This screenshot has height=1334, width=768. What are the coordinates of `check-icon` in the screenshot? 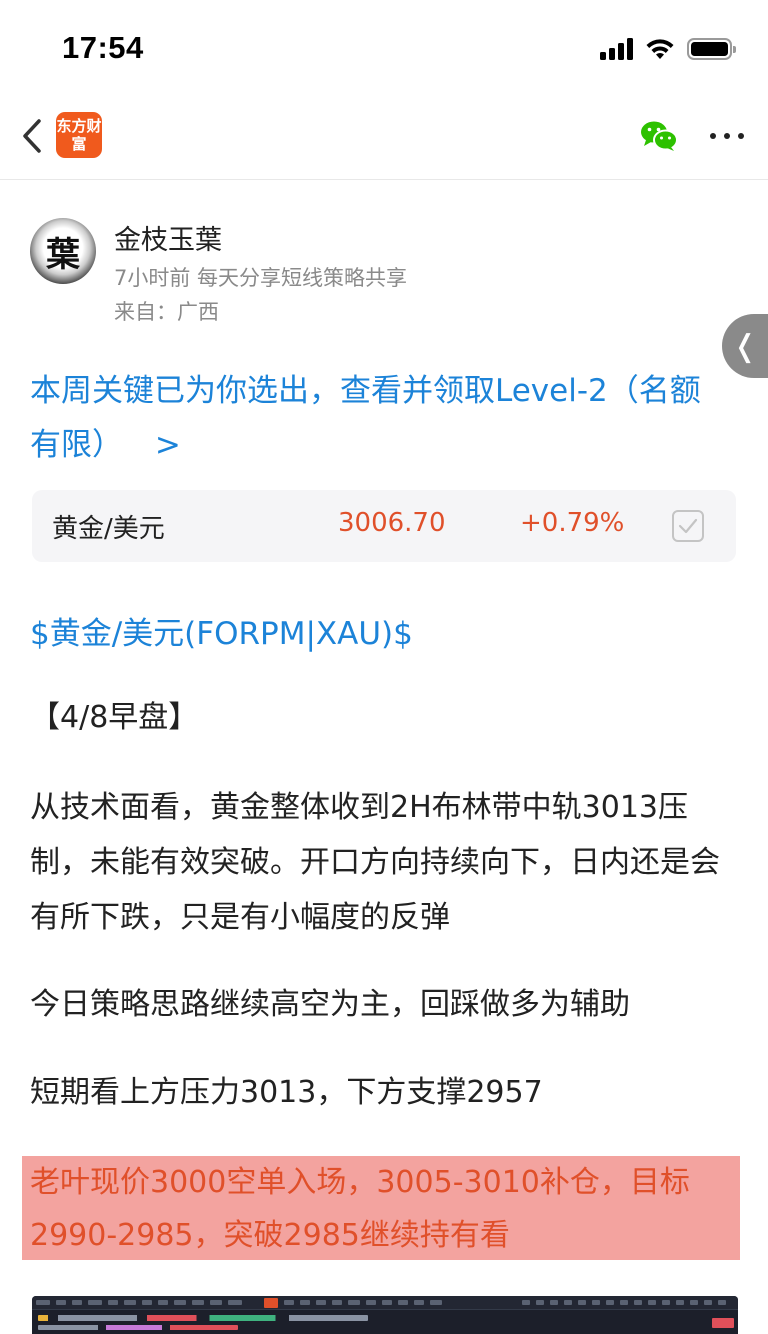 It's located at (688, 526).